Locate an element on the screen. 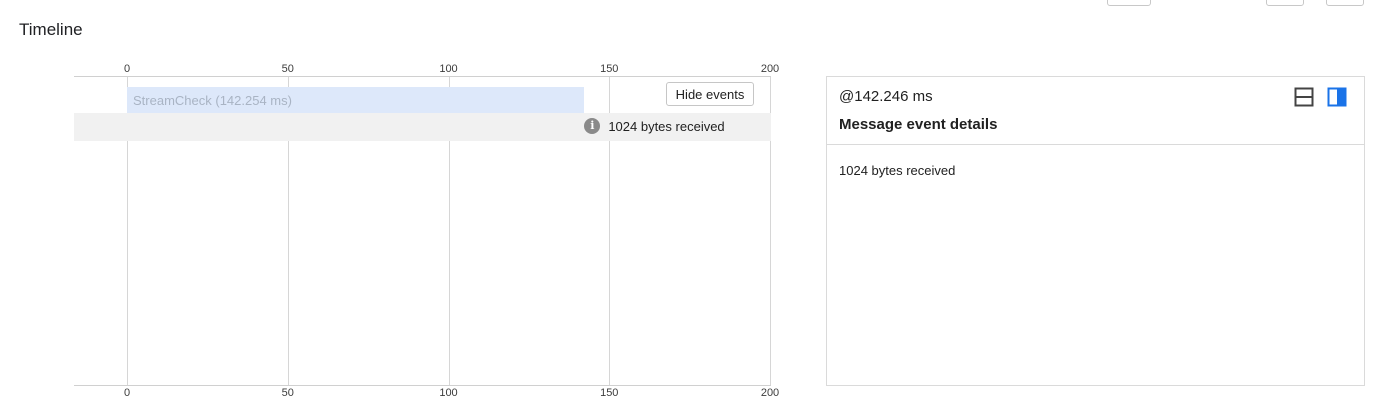  details-title: Message event details is located at coordinates (918, 124).